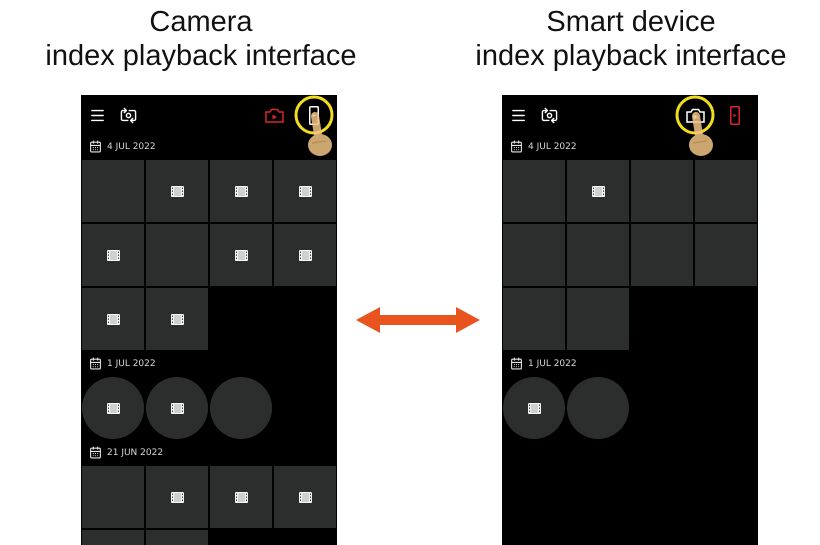 This screenshot has width=820, height=545. I want to click on caption-text: Smart device, so click(631, 22).